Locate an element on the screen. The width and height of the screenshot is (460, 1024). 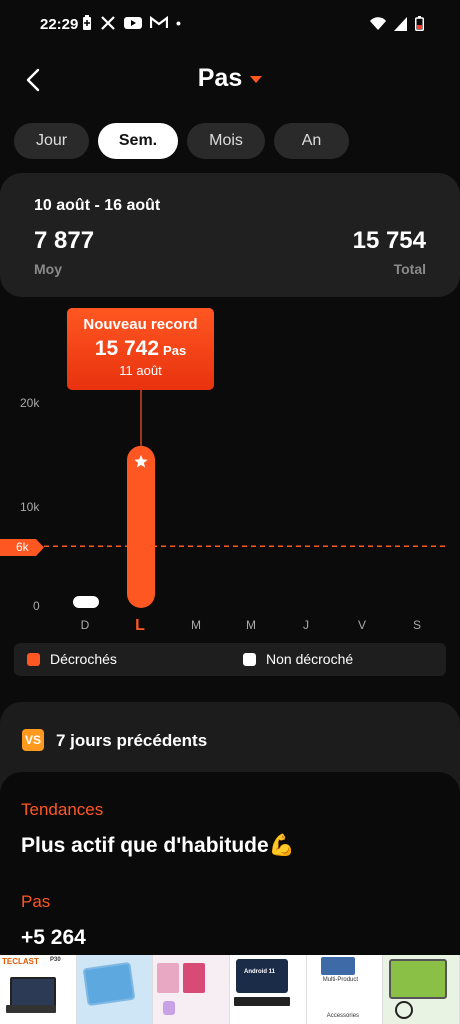
record-unit: Pas is located at coordinates (175, 350).